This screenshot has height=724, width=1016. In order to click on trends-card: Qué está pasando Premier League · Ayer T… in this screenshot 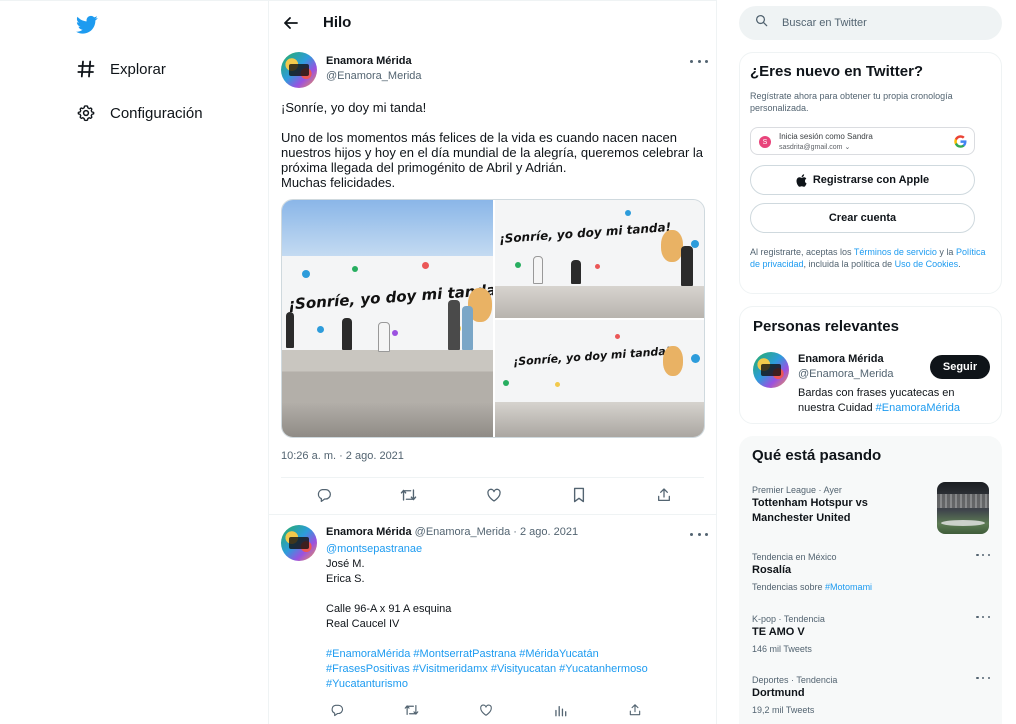, I will do `click(870, 580)`.